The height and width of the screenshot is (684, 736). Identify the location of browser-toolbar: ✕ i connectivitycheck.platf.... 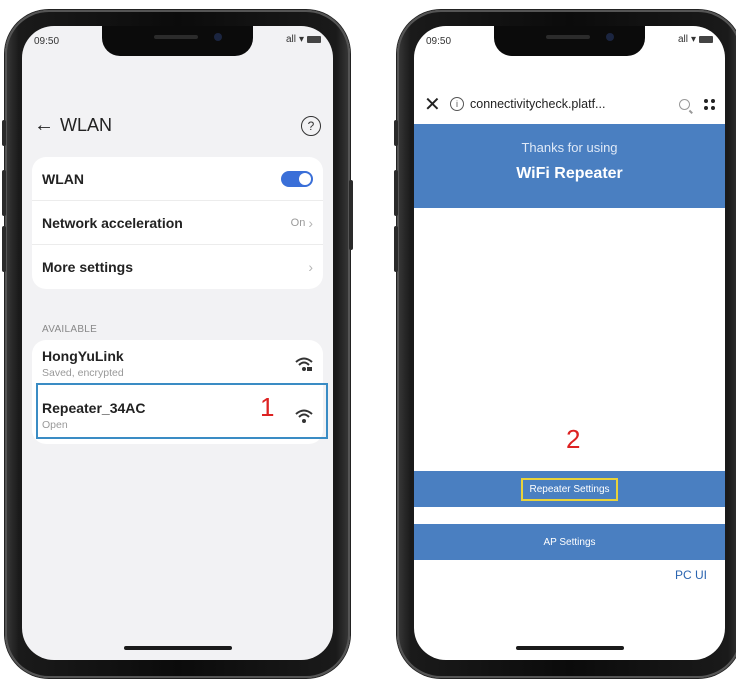
(569, 104).